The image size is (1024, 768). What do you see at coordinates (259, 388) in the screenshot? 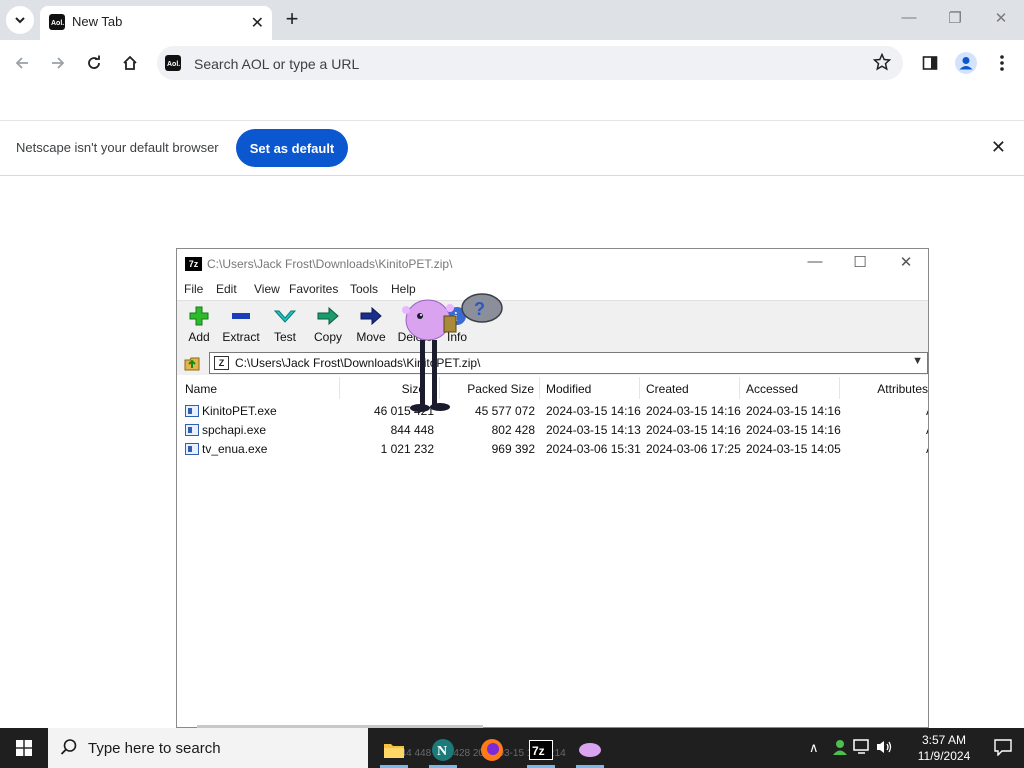
I see `col-name: Name` at bounding box center [259, 388].